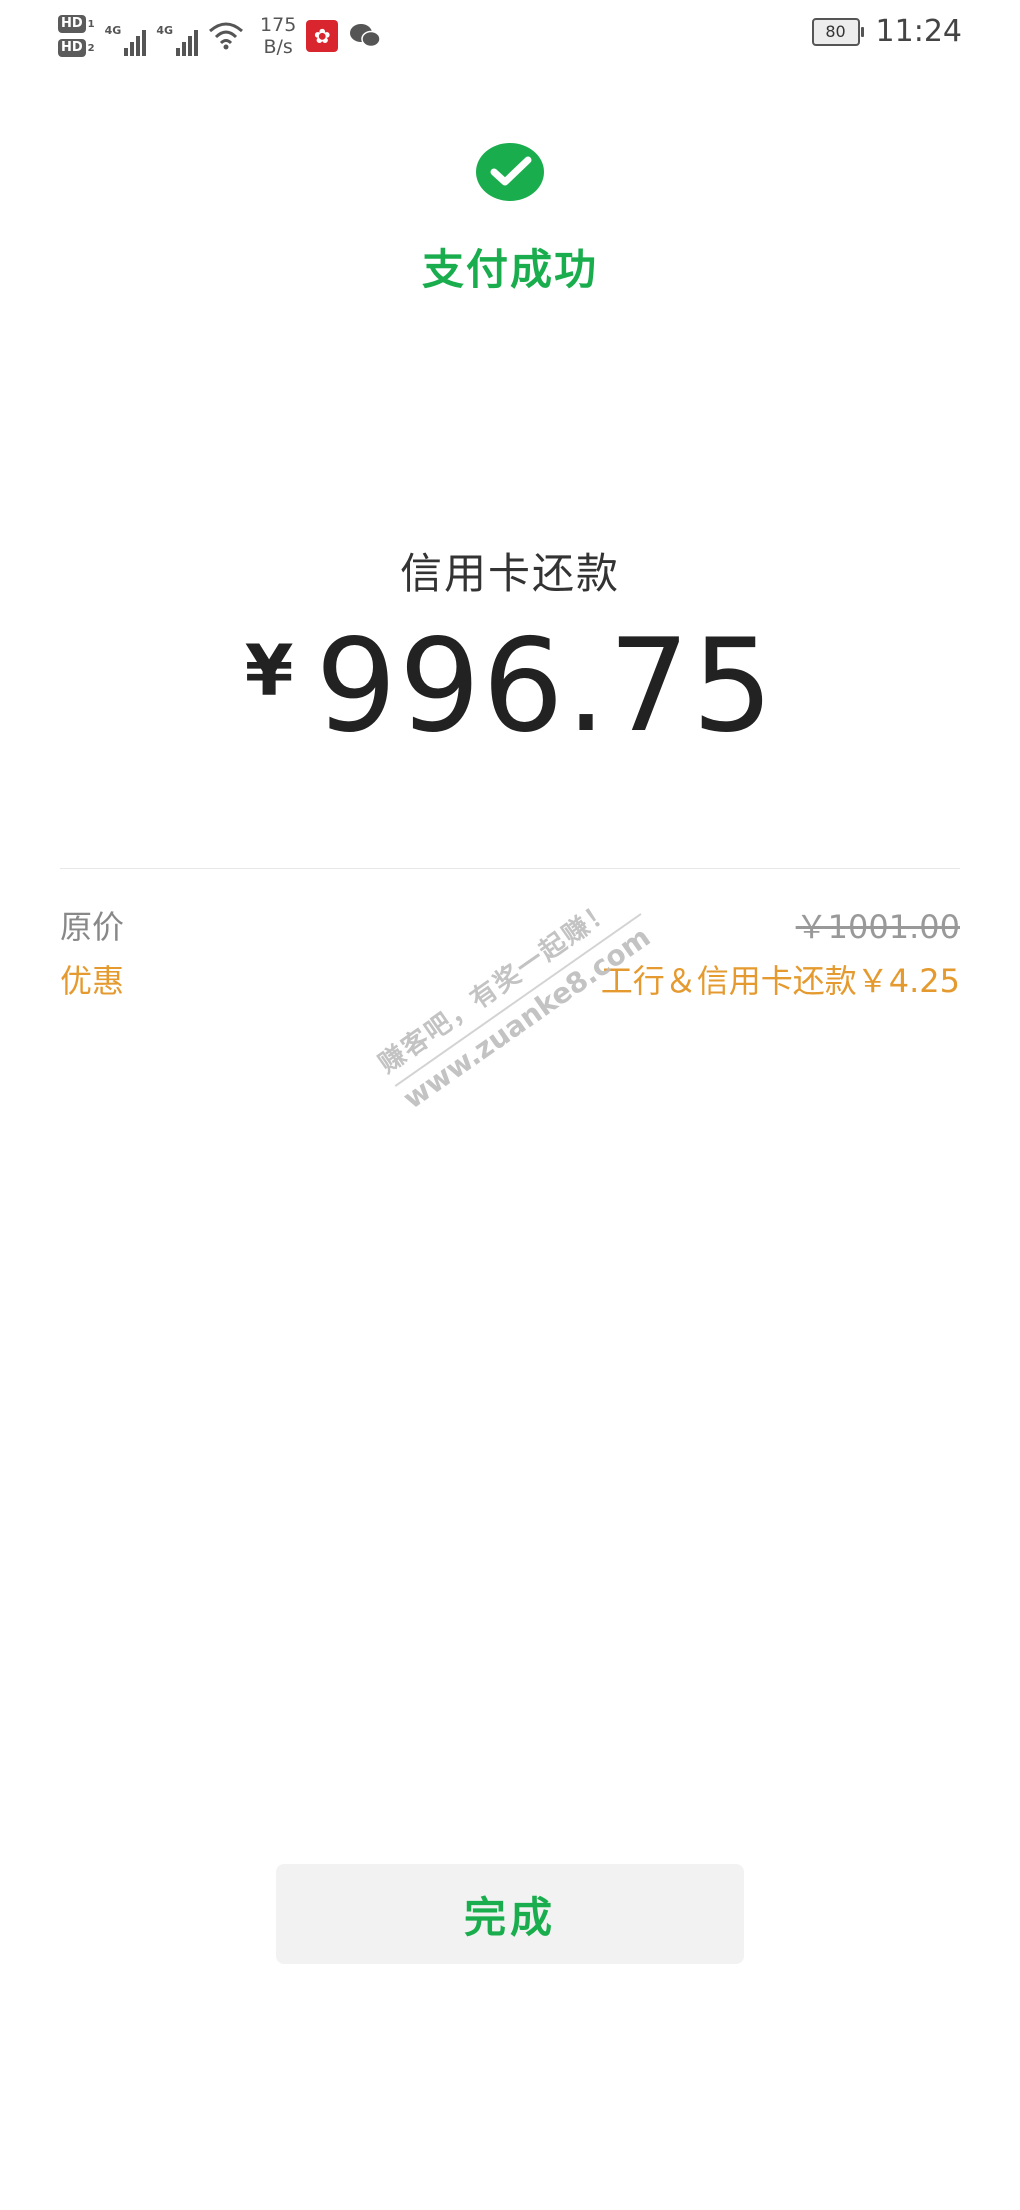  Describe the element at coordinates (510, 868) in the screenshot. I see `divider` at that location.